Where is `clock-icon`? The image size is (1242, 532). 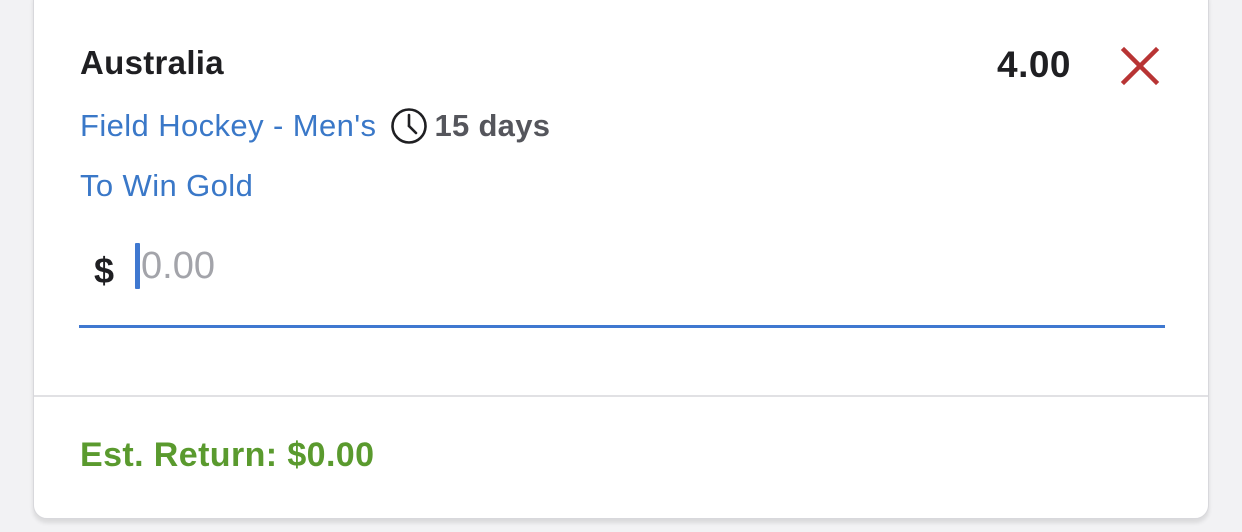 clock-icon is located at coordinates (409, 126).